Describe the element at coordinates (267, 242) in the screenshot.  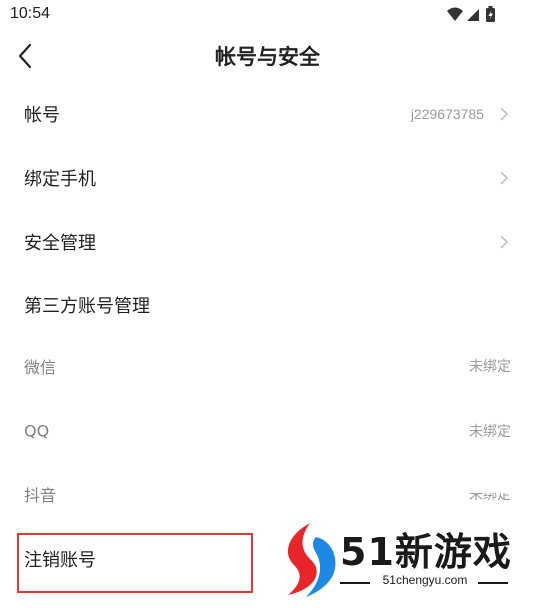
I see `security-management-row: 安全管理` at that location.